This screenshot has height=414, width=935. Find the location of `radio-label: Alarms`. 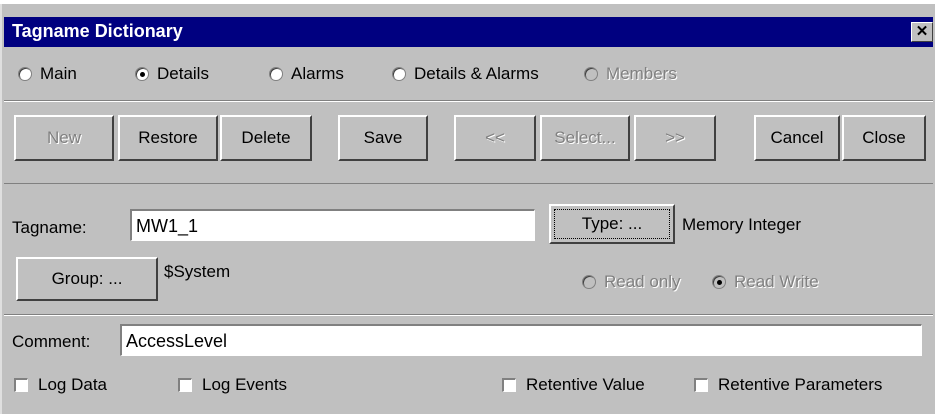

radio-label: Alarms is located at coordinates (317, 73).